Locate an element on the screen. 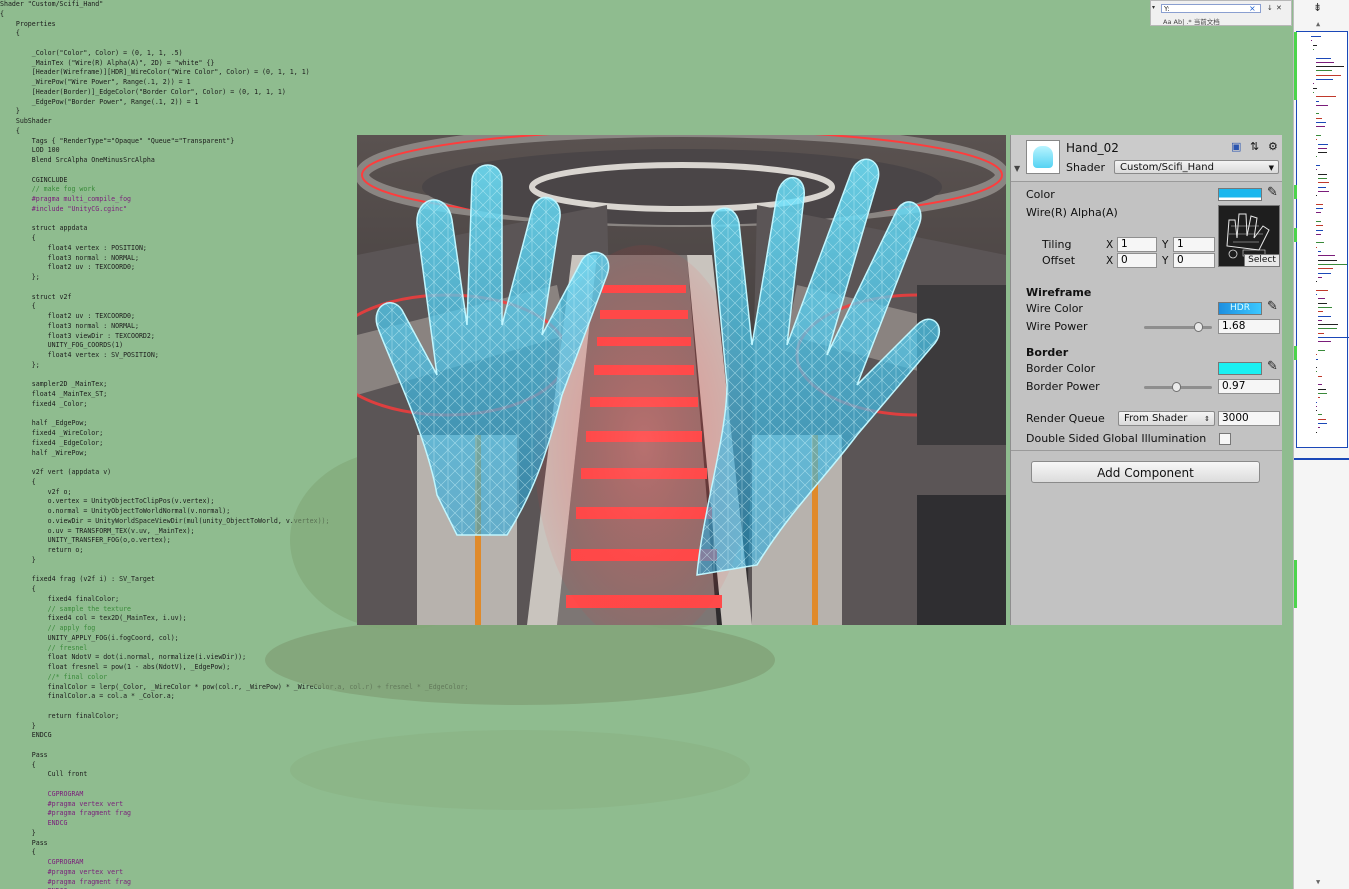 Image resolution: width=1349 pixels, height=889 pixels. code-line: SubShader is located at coordinates (645, 122).